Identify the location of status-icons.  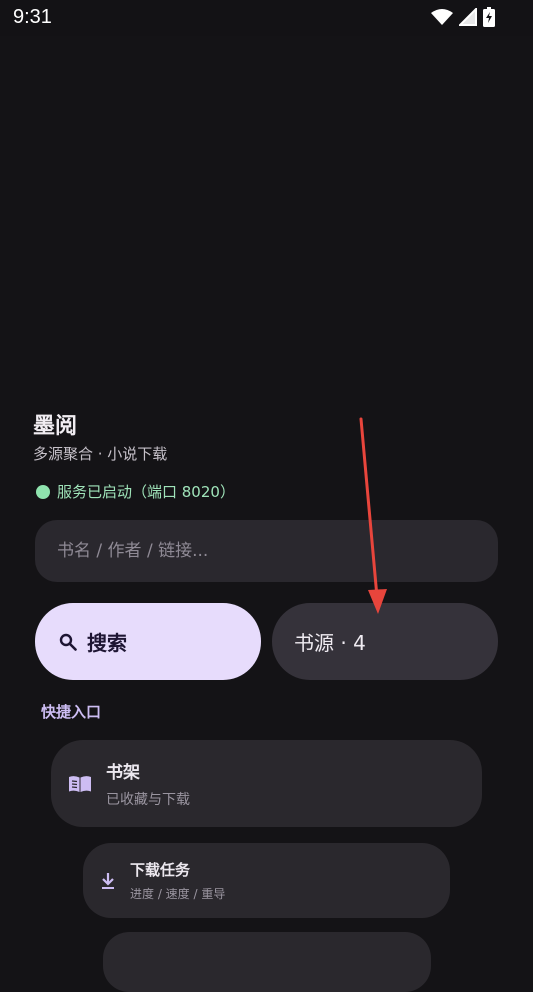
(463, 17).